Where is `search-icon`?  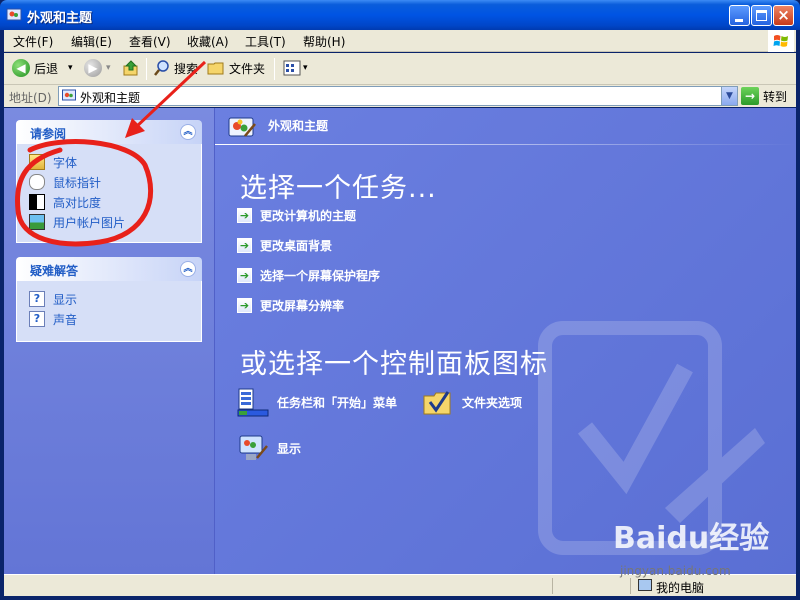 search-icon is located at coordinates (161, 68).